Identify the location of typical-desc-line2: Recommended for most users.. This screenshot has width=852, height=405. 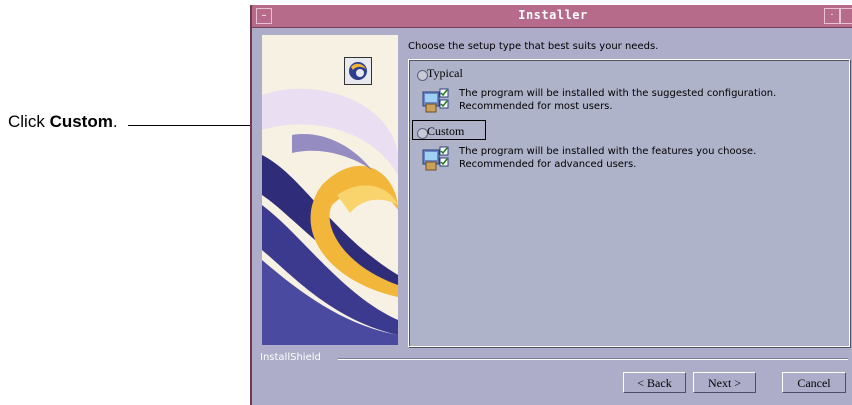
(536, 106).